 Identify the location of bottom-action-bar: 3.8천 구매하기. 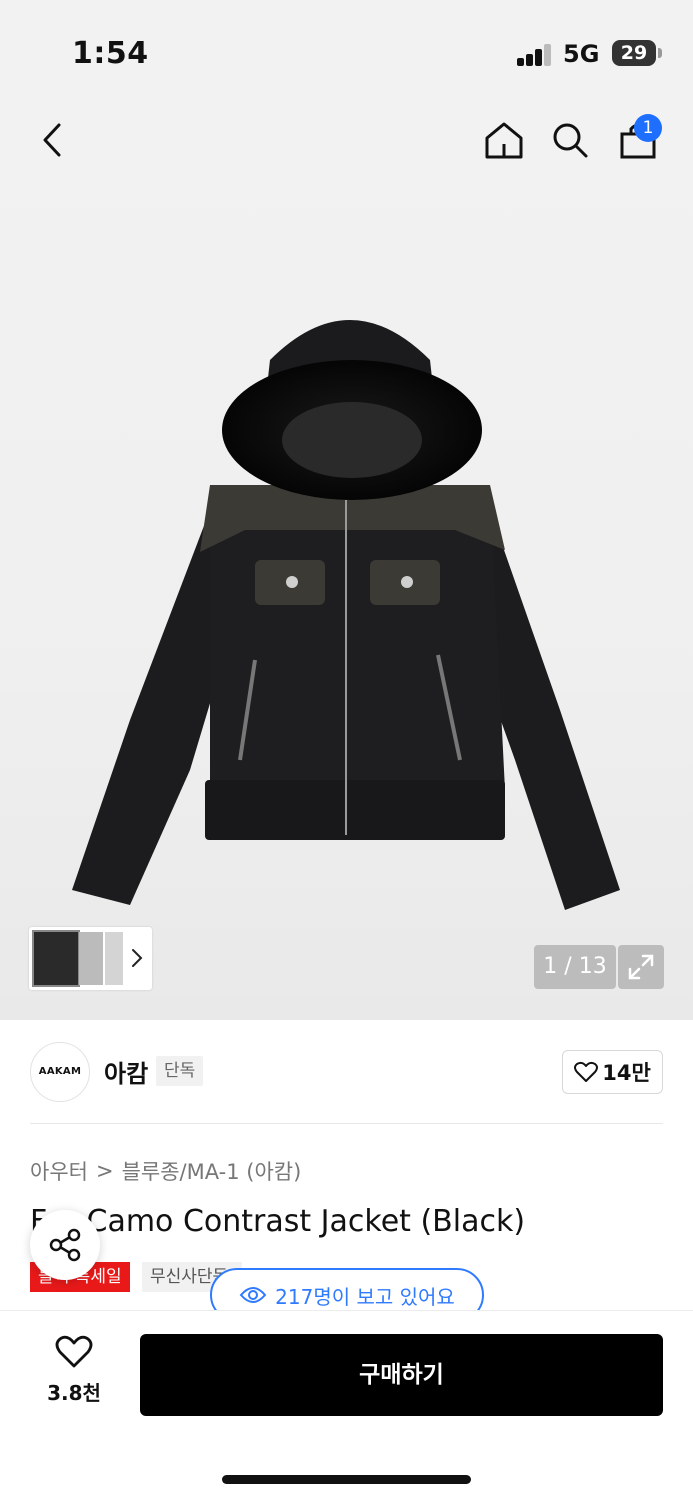
(346, 1405).